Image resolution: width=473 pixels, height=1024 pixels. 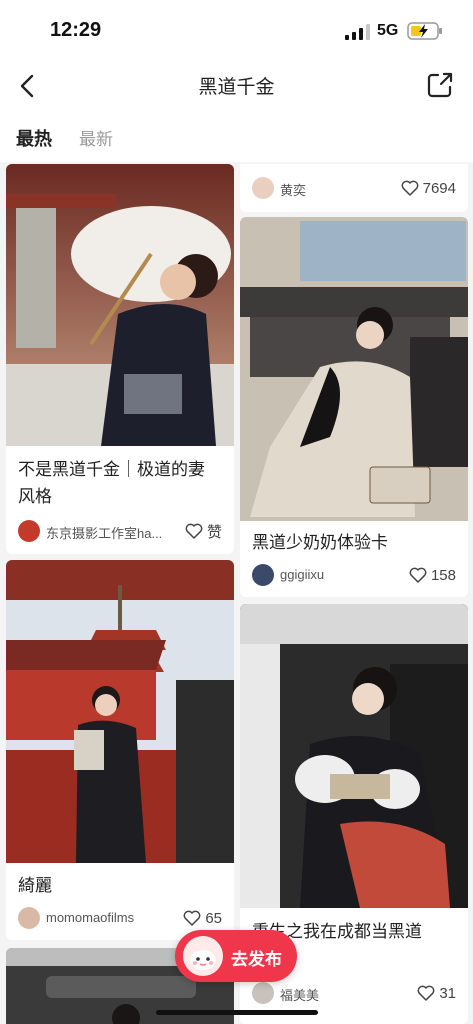 I want to click on post-meta: 福美美 31, so click(x=355, y=994).